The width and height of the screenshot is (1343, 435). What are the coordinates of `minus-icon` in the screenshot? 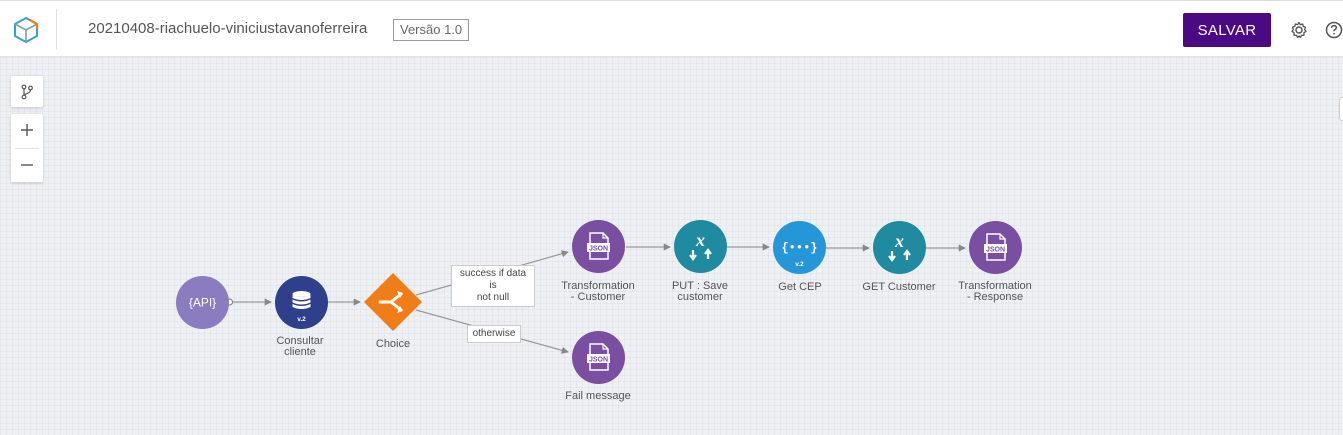 It's located at (27, 165).